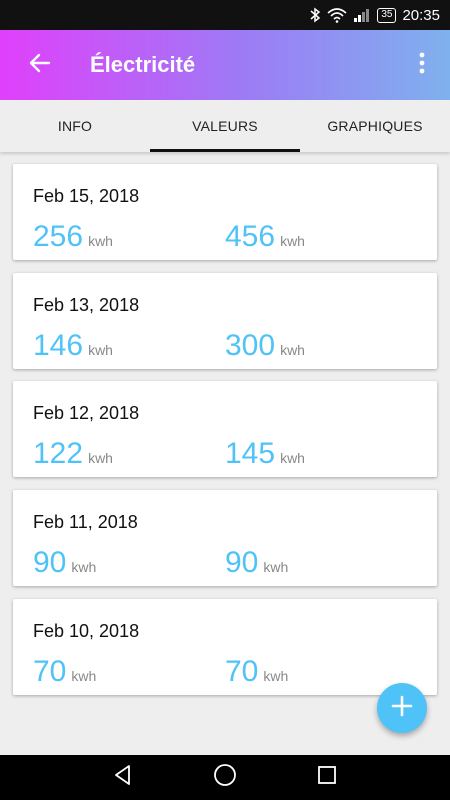  What do you see at coordinates (225, 15) in the screenshot?
I see `status-bar: 35 20:35` at bounding box center [225, 15].